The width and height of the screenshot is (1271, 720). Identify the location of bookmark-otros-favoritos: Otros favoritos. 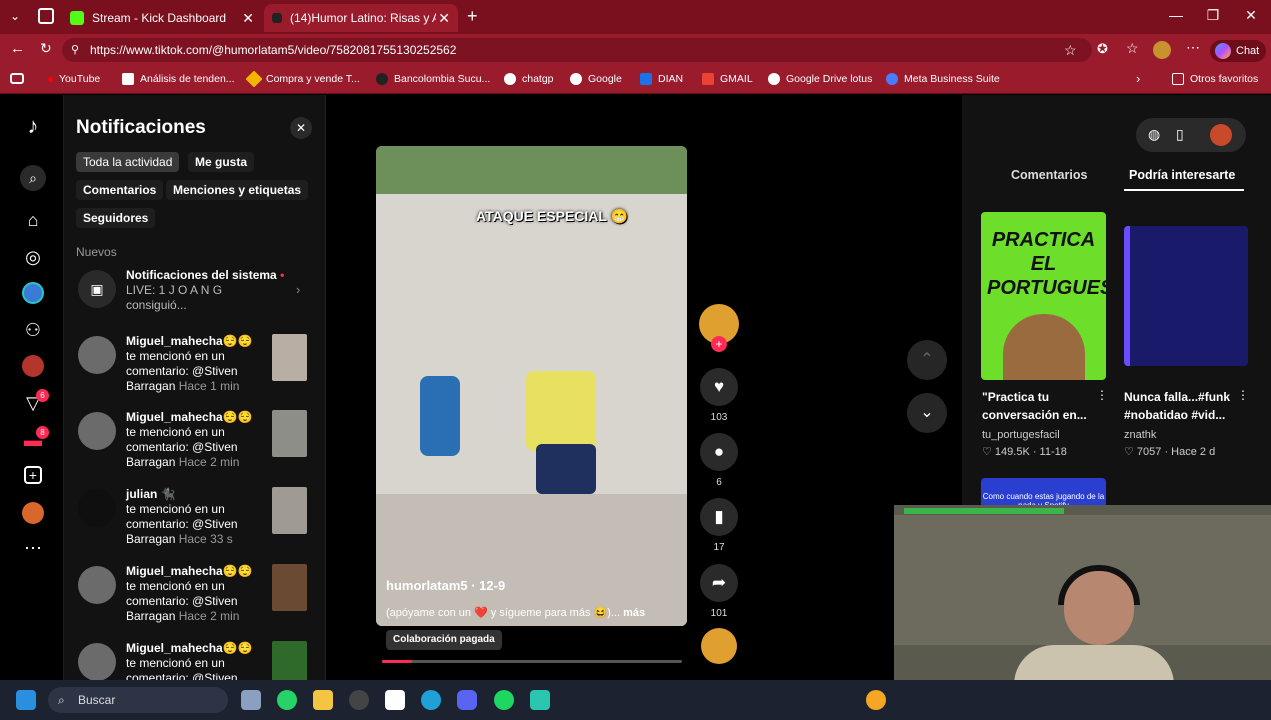
(1215, 79).